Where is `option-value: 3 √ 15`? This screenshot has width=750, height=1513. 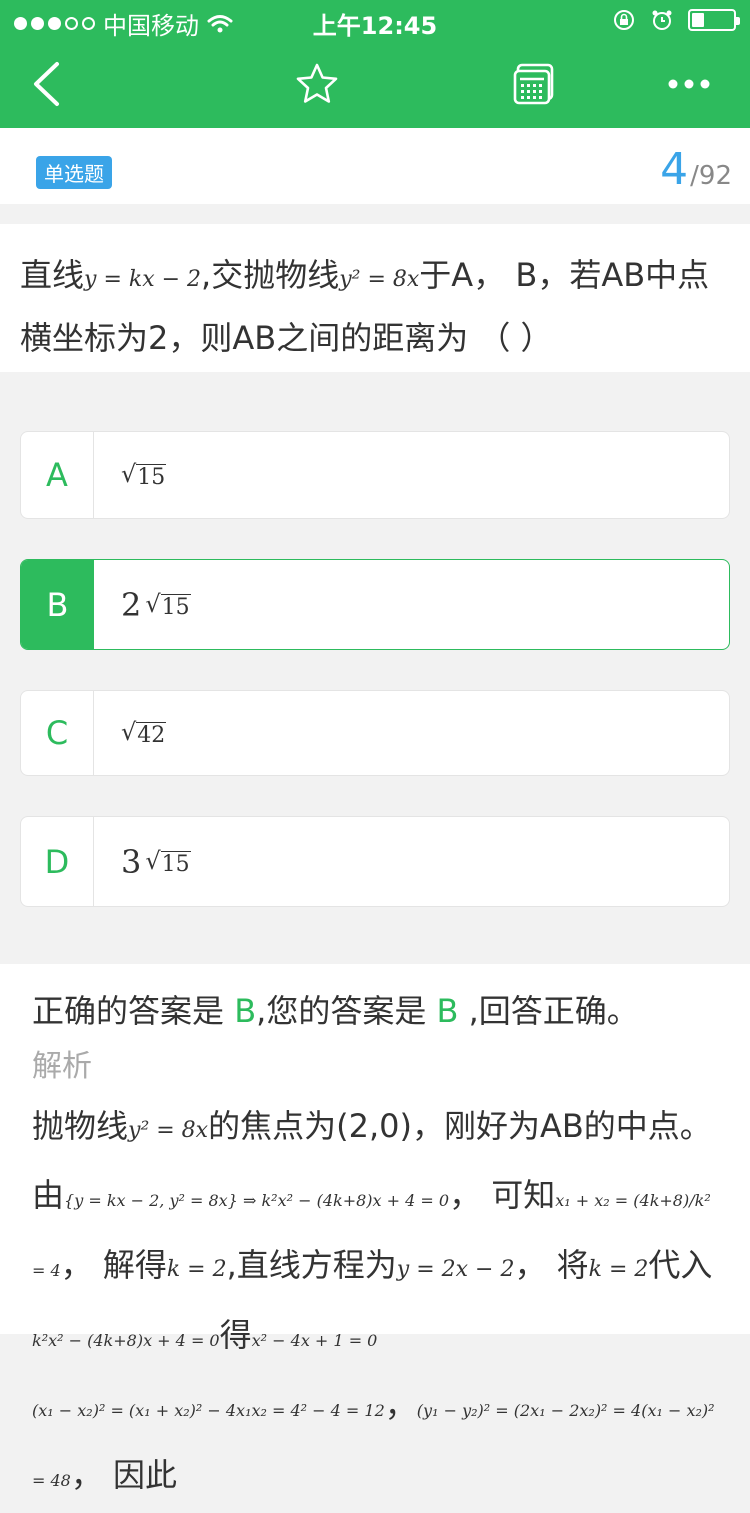 option-value: 3 √ 15 is located at coordinates (156, 861).